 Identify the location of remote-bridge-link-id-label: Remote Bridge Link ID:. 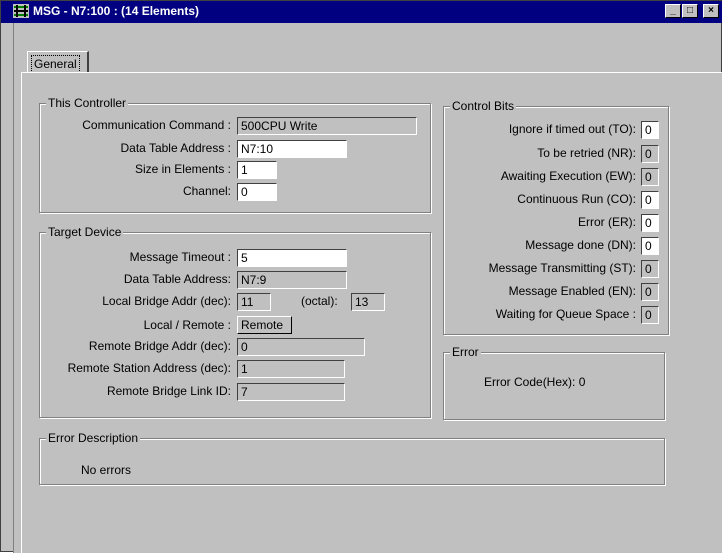
(168, 391).